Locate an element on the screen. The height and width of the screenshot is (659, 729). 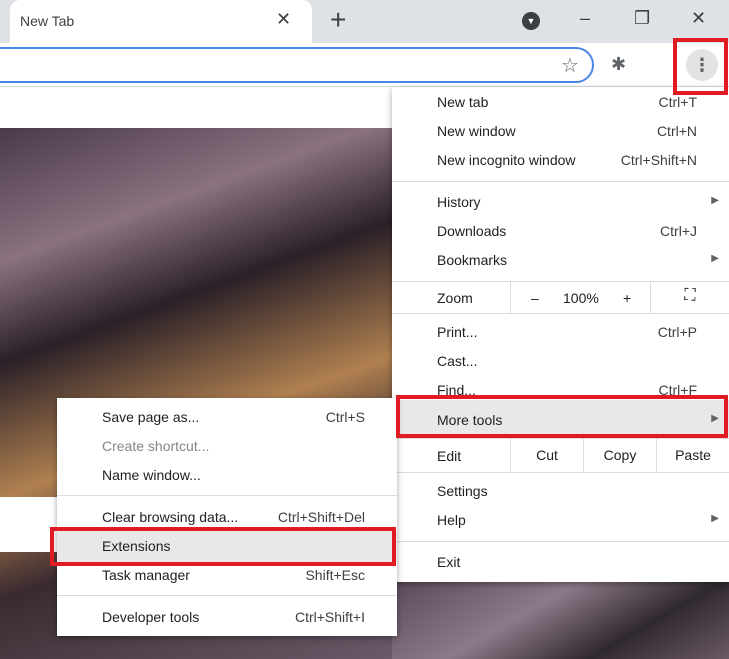
menu-item-bookmarks: Bookmarks ▶ is located at coordinates (560, 260).